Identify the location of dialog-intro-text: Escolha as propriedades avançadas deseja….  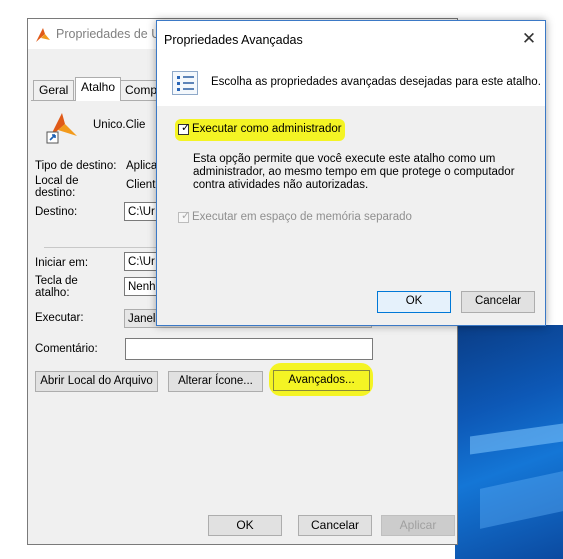
(376, 82).